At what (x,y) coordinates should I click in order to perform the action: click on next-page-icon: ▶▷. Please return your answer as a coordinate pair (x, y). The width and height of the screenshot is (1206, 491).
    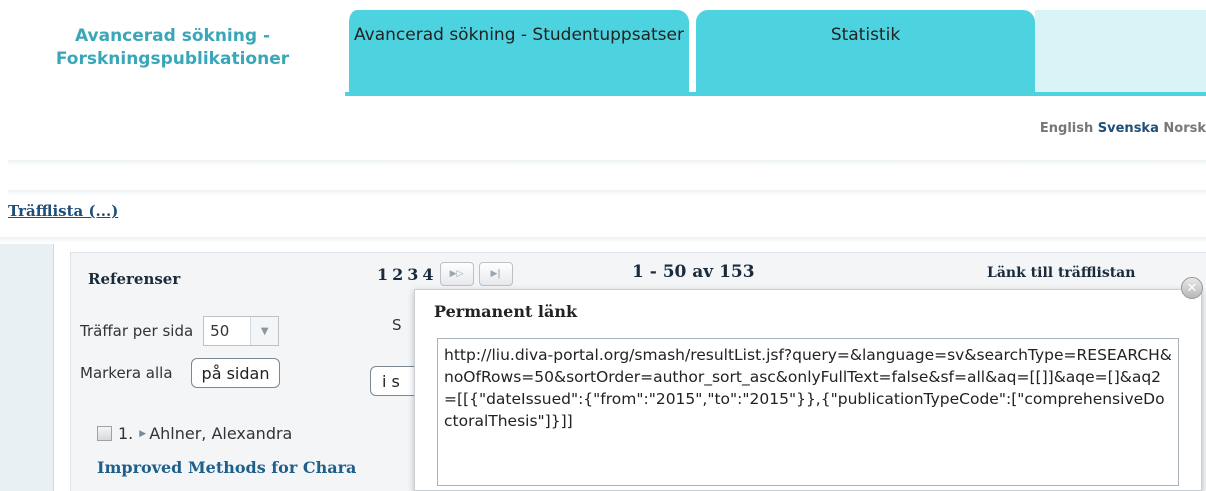
    Looking at the image, I should click on (456, 274).